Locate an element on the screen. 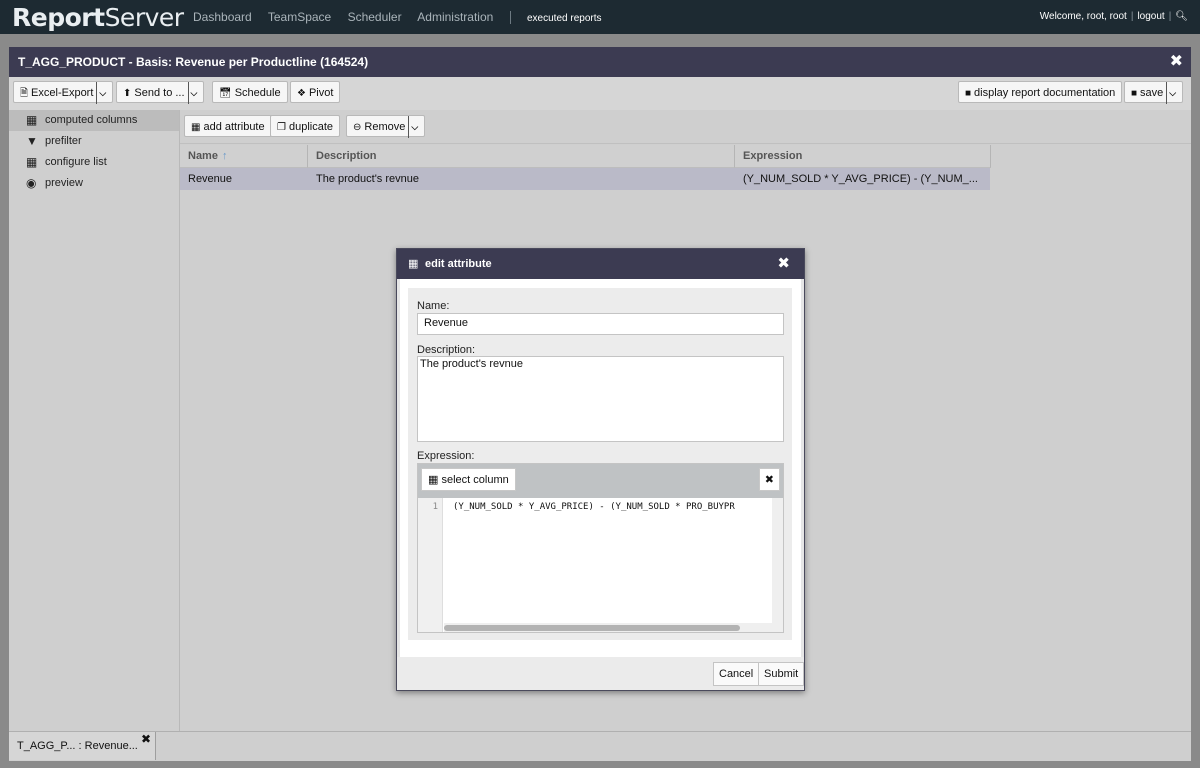 This screenshot has width=1200, height=768. column-header-name: Name ↑ is located at coordinates (244, 156).